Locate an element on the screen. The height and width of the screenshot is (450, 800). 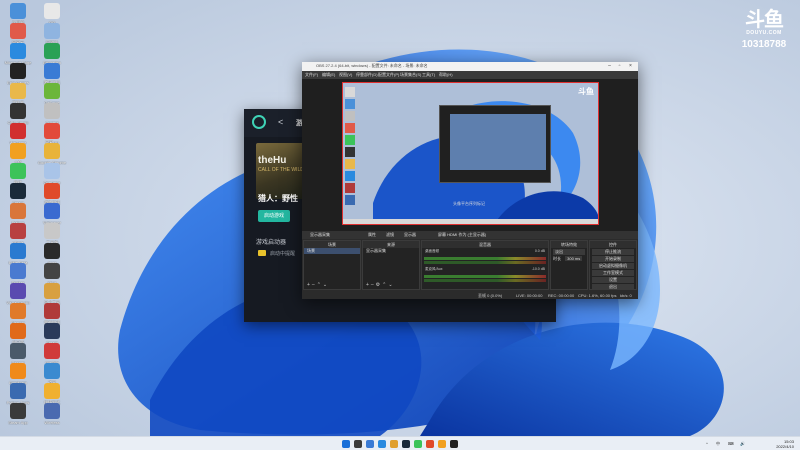
game-cover-title: theHu is located at coordinates (272, 160).